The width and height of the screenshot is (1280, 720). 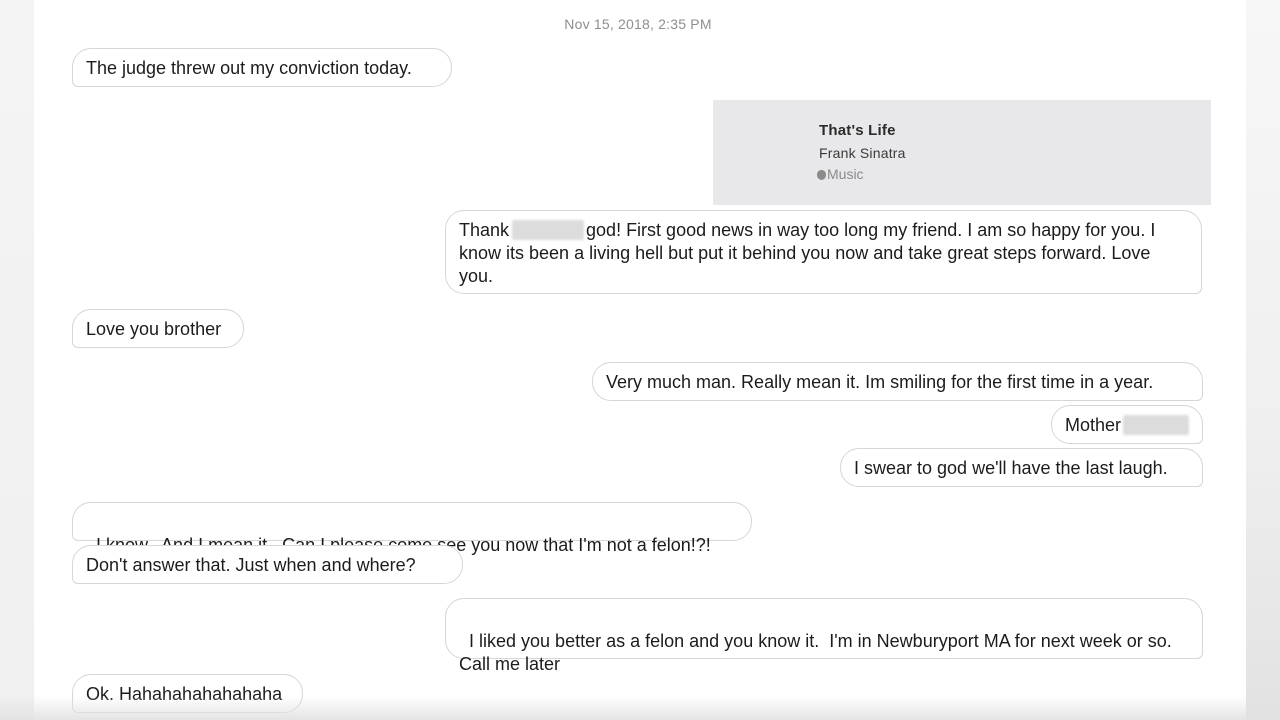 What do you see at coordinates (1093, 425) in the screenshot?
I see `message-text: Mother` at bounding box center [1093, 425].